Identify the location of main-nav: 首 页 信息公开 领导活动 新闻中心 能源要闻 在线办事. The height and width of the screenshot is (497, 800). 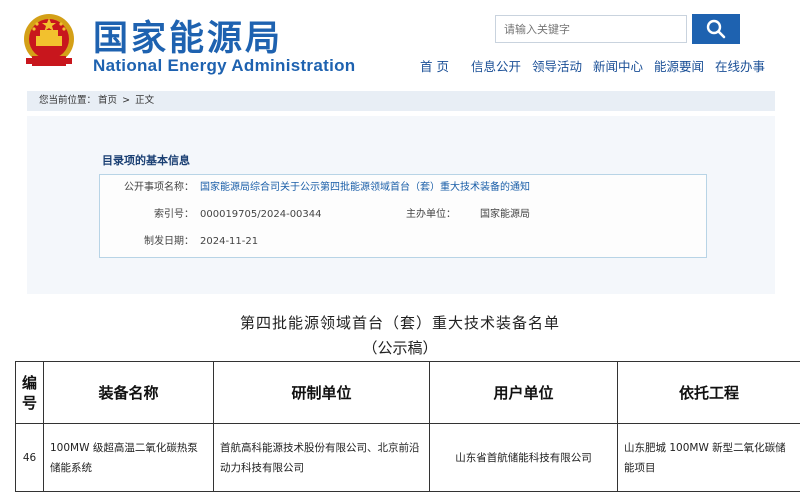
(598, 66).